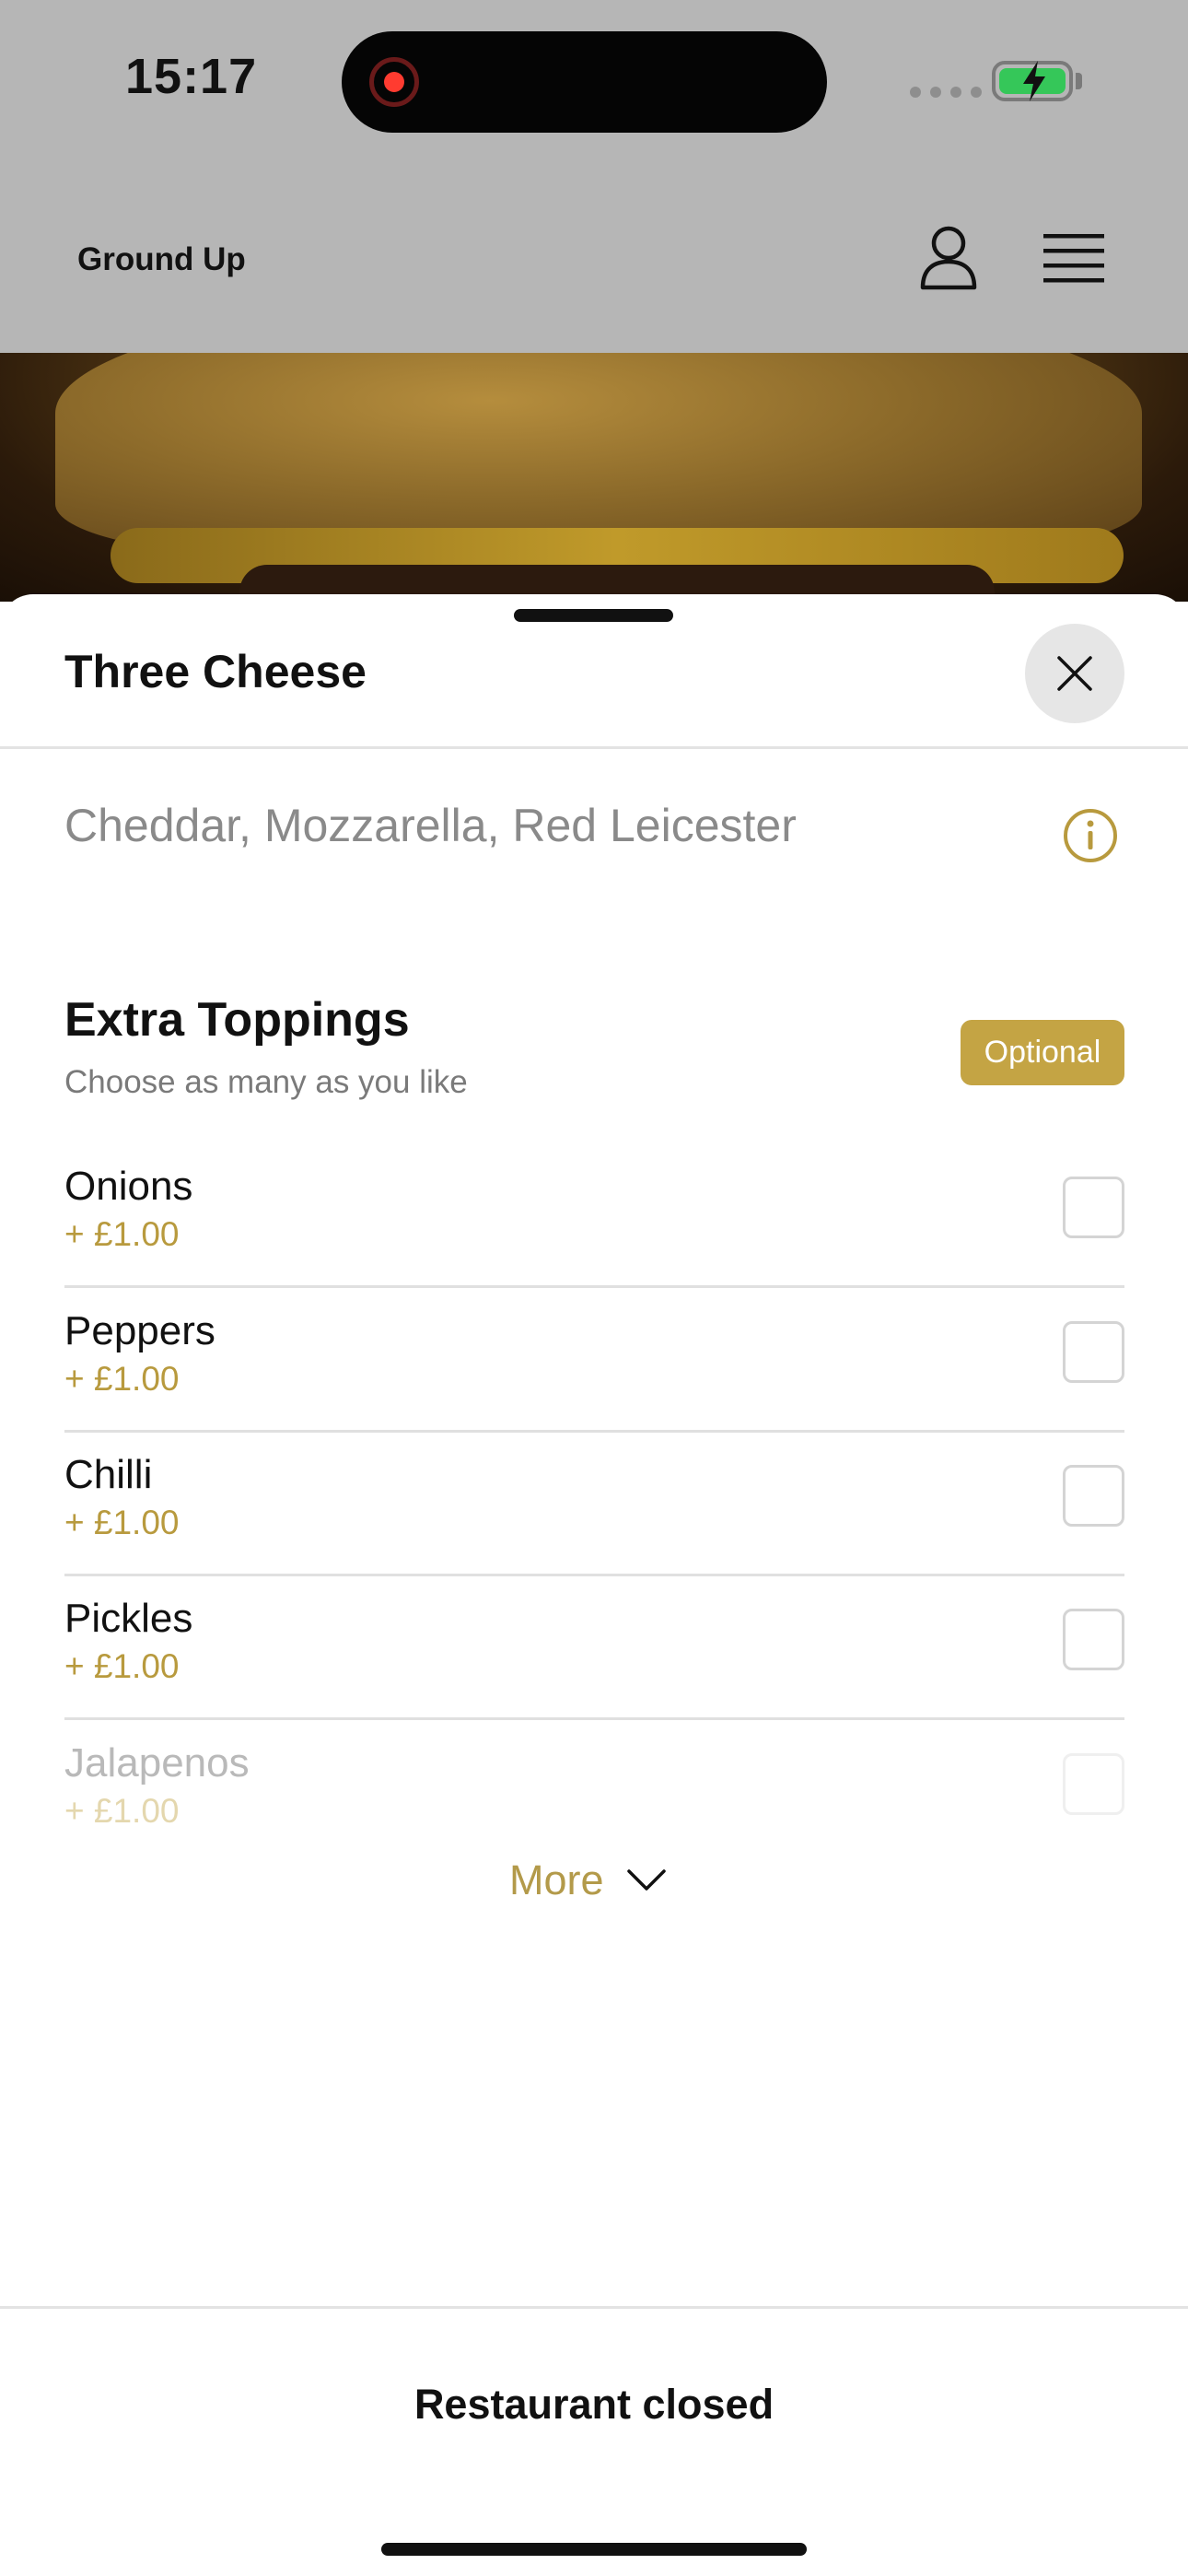 The image size is (1188, 2576). Describe the element at coordinates (594, 2307) in the screenshot. I see `footer-divider` at that location.